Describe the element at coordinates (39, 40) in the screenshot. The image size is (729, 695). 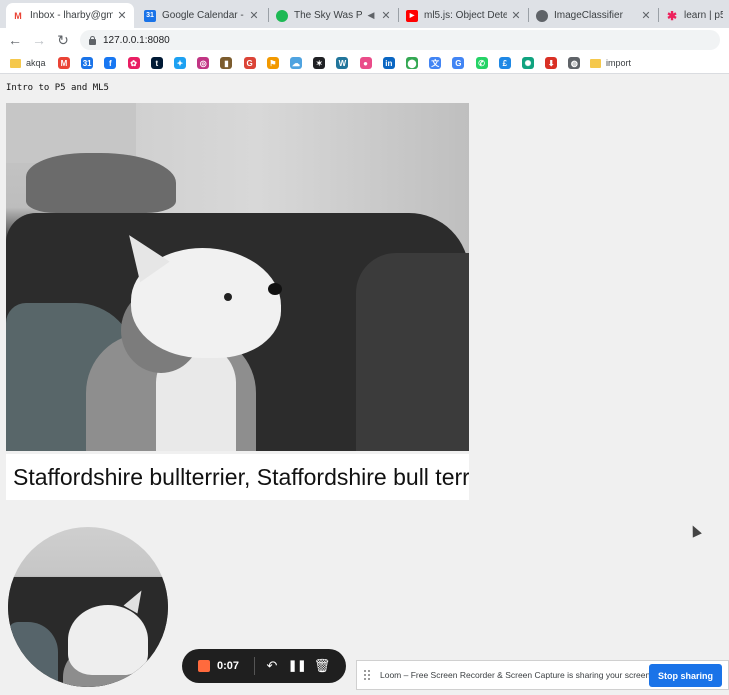
I see `forward-arrow-icon: →` at that location.